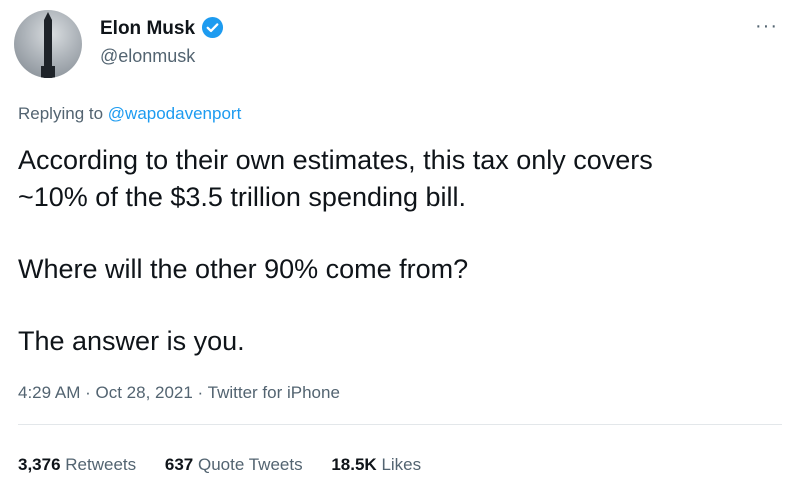 The width and height of the screenshot is (800, 488). What do you see at coordinates (147, 29) in the screenshot?
I see `author-name: Elon Musk` at bounding box center [147, 29].